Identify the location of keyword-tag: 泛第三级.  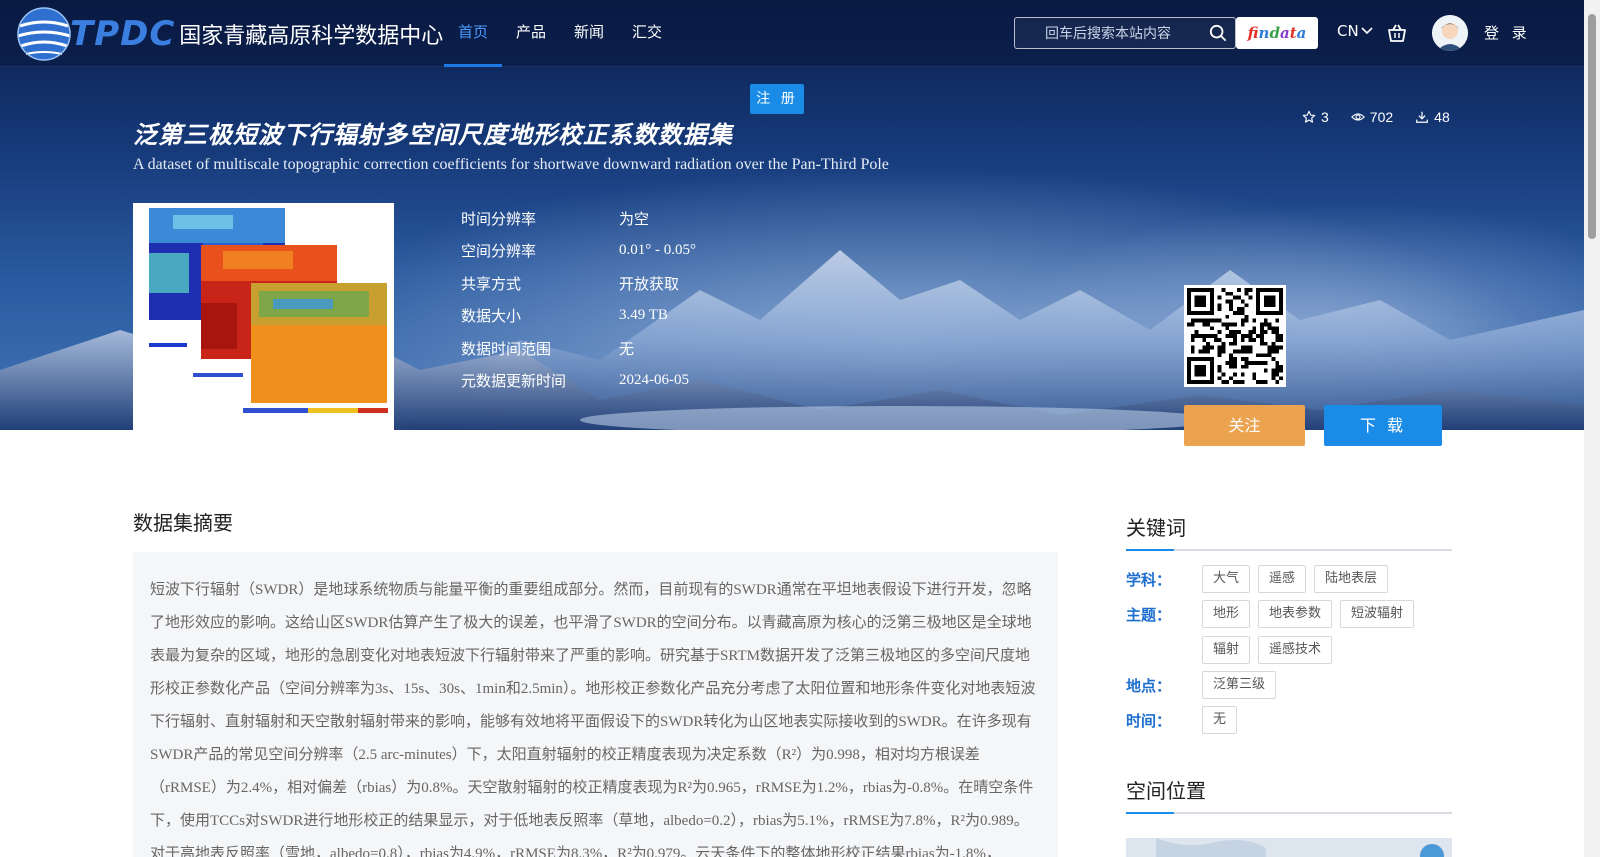
(1239, 685).